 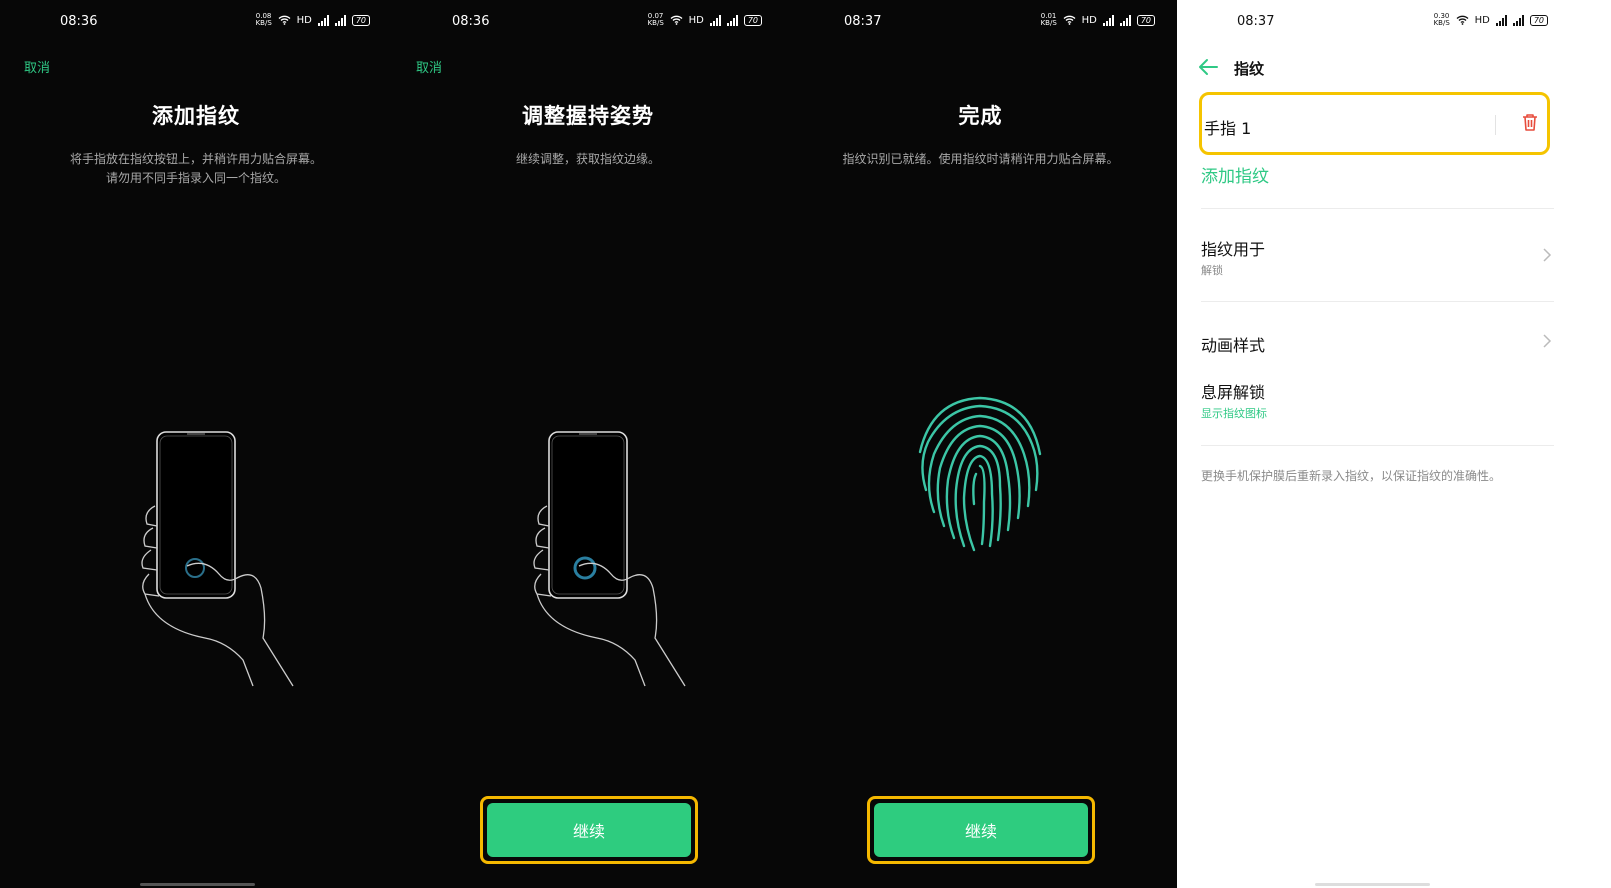 I want to click on row-subtitle: 显示指纹图标, so click(x=1234, y=413).